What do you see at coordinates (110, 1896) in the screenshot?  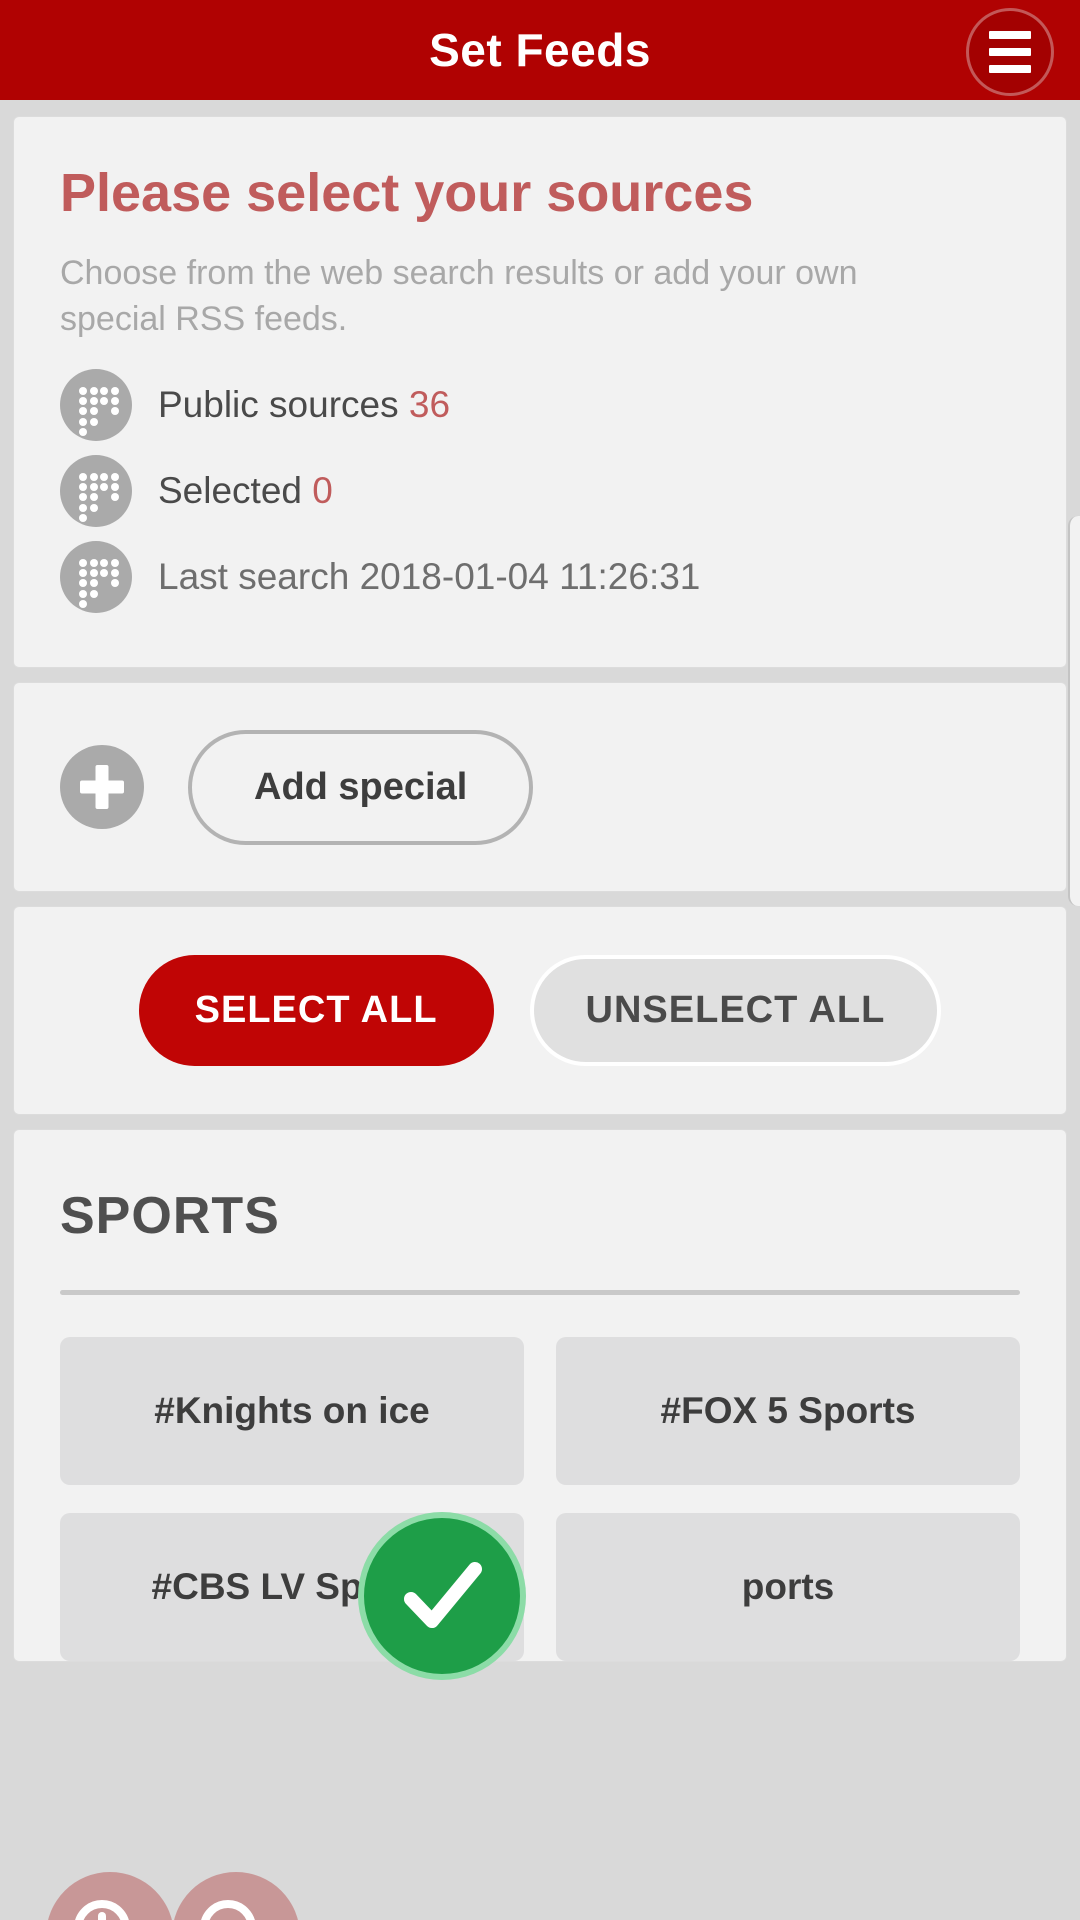 I see `zoom-in-icon` at bounding box center [110, 1896].